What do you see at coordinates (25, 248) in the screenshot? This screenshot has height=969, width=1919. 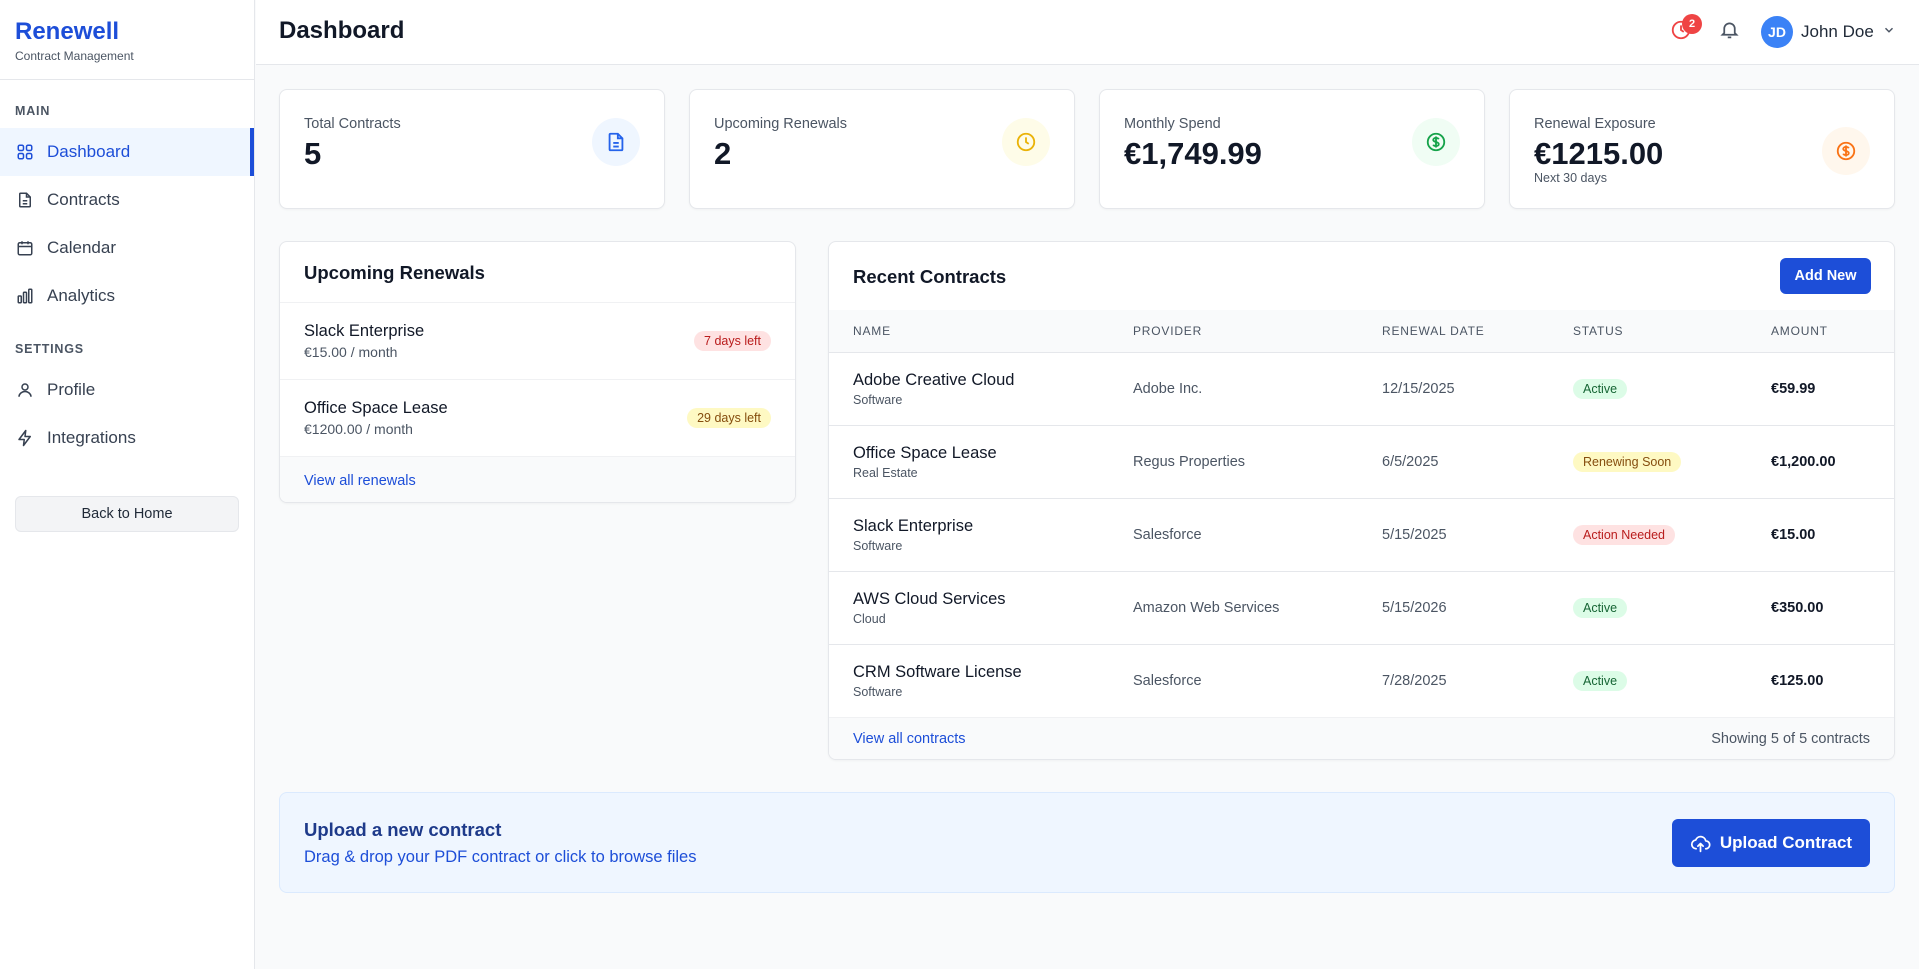 I see `calendar-icon` at bounding box center [25, 248].